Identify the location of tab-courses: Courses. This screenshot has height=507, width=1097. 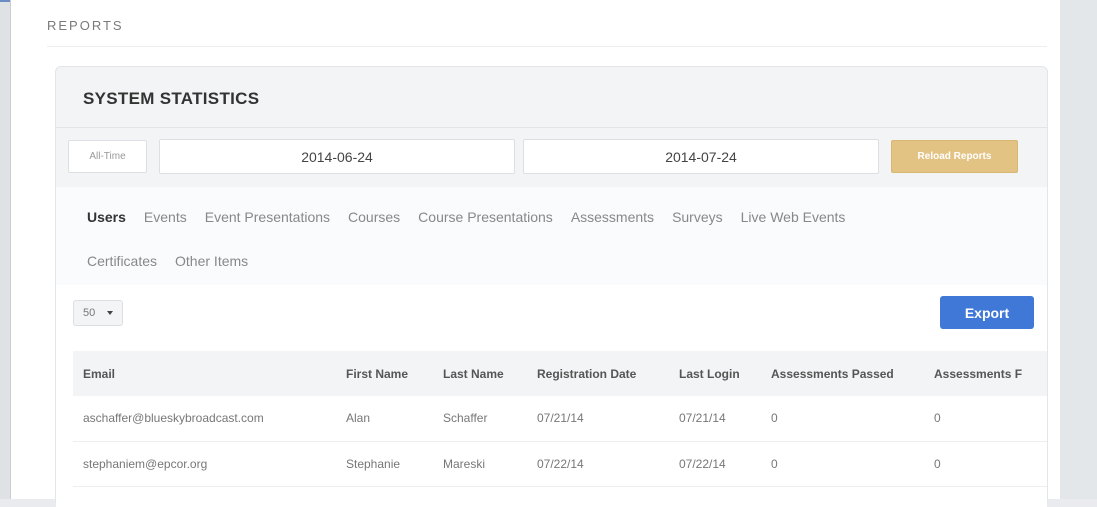
(374, 217).